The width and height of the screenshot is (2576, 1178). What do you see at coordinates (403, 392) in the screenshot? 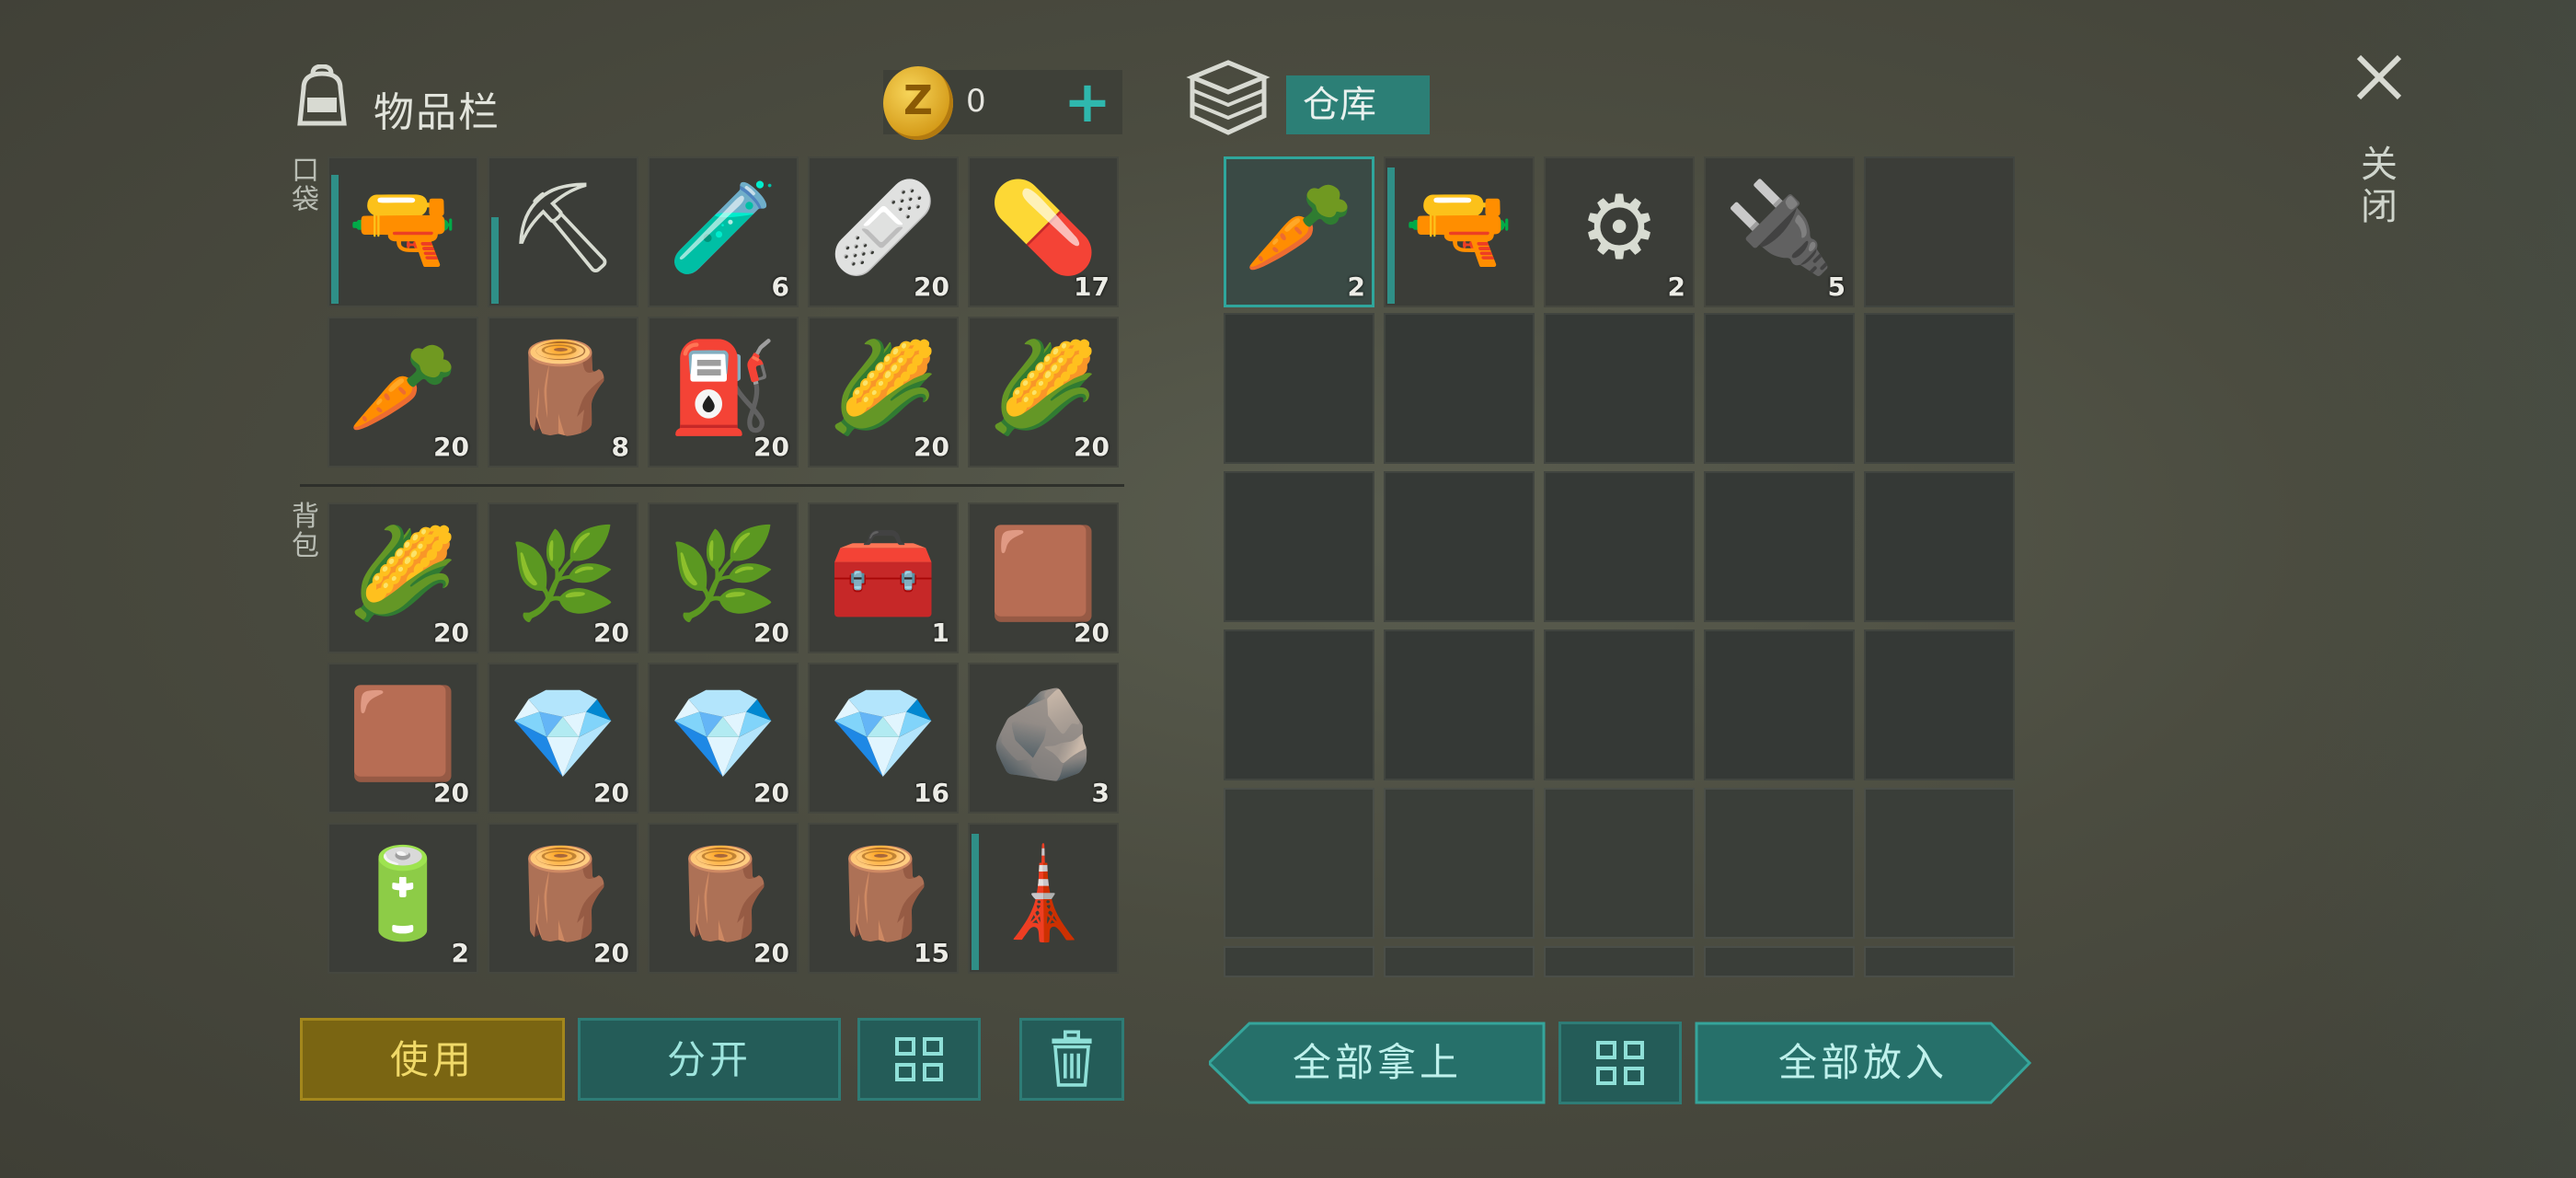
I see `pocket-slot: 🥕 20` at bounding box center [403, 392].